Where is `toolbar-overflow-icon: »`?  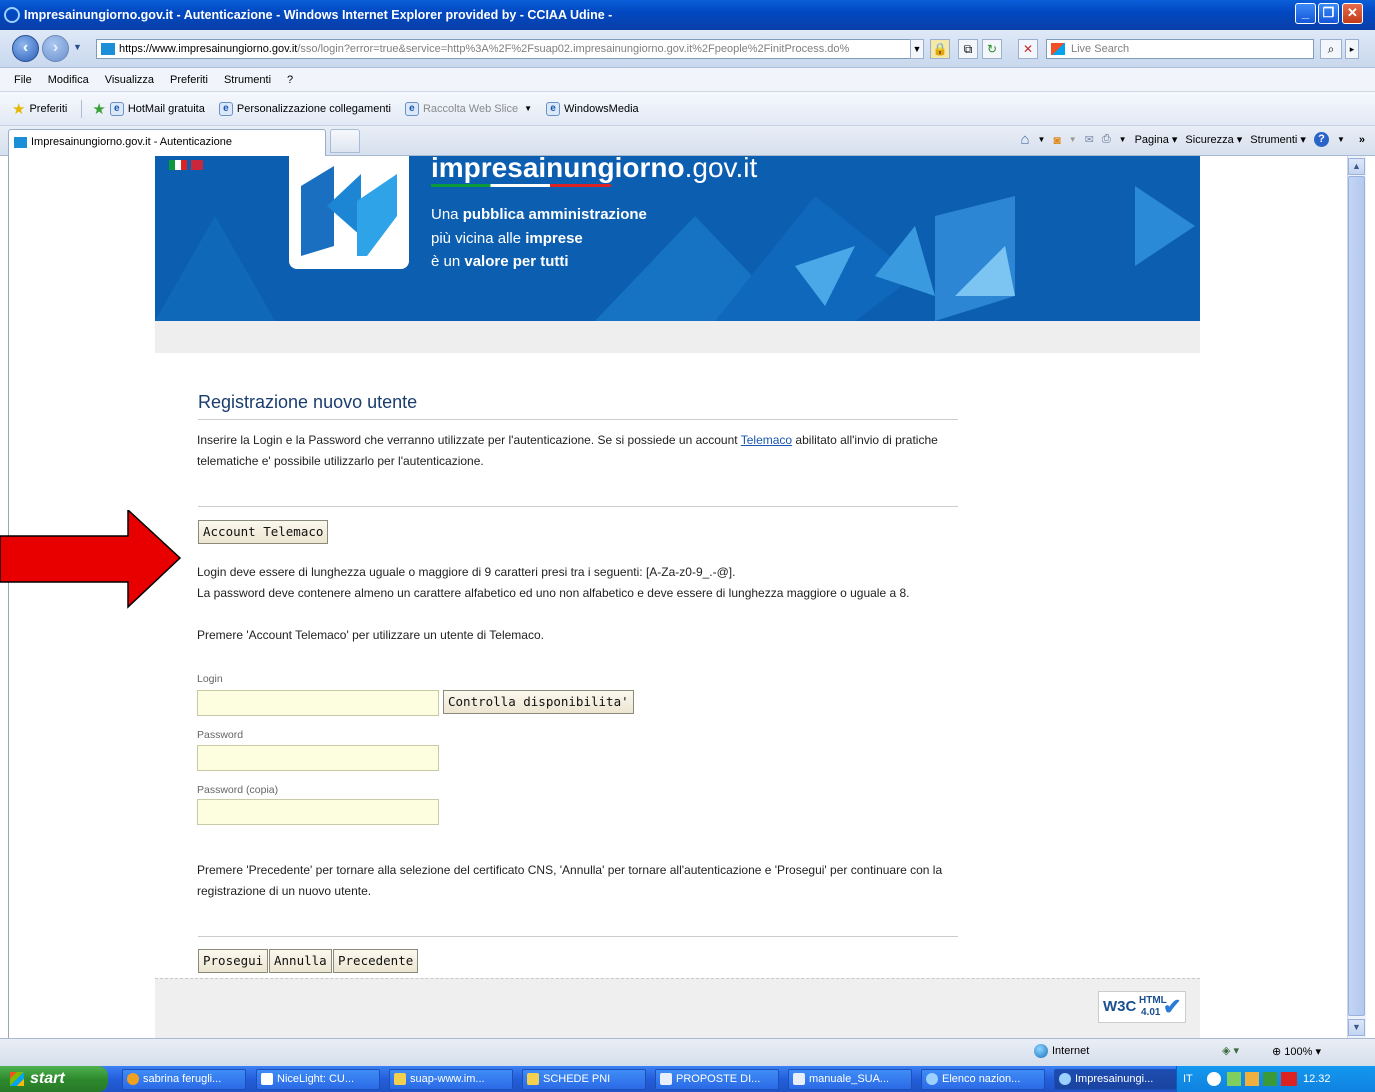 toolbar-overflow-icon: » is located at coordinates (1362, 140).